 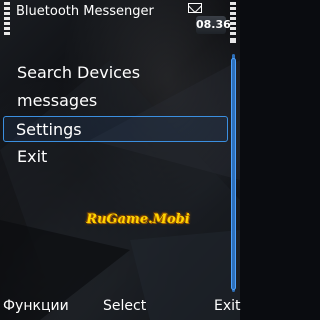 What do you see at coordinates (195, 8) in the screenshot?
I see `envelope-icon` at bounding box center [195, 8].